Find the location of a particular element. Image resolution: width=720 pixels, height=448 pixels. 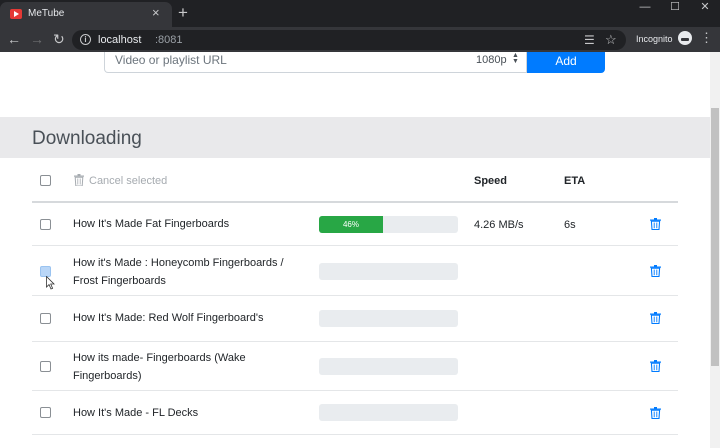

eta-column-header: ETA is located at coordinates (575, 181).